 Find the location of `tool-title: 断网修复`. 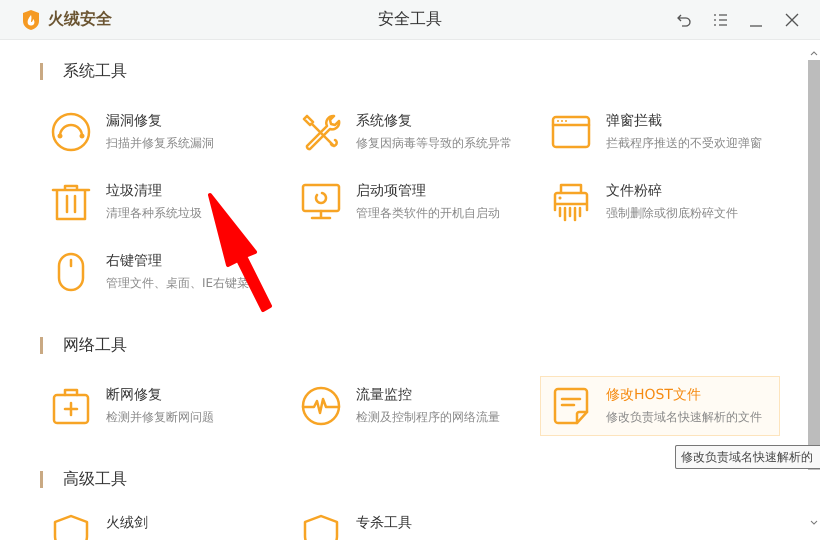

tool-title: 断网修复 is located at coordinates (134, 395).